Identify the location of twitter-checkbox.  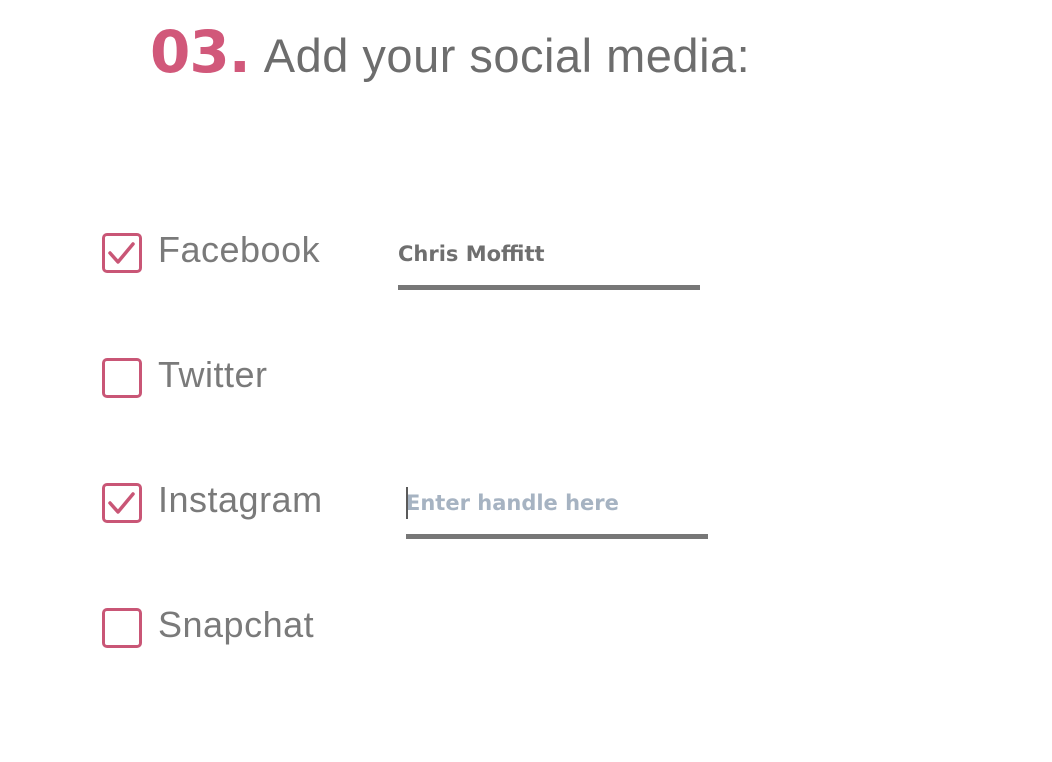
(122, 378).